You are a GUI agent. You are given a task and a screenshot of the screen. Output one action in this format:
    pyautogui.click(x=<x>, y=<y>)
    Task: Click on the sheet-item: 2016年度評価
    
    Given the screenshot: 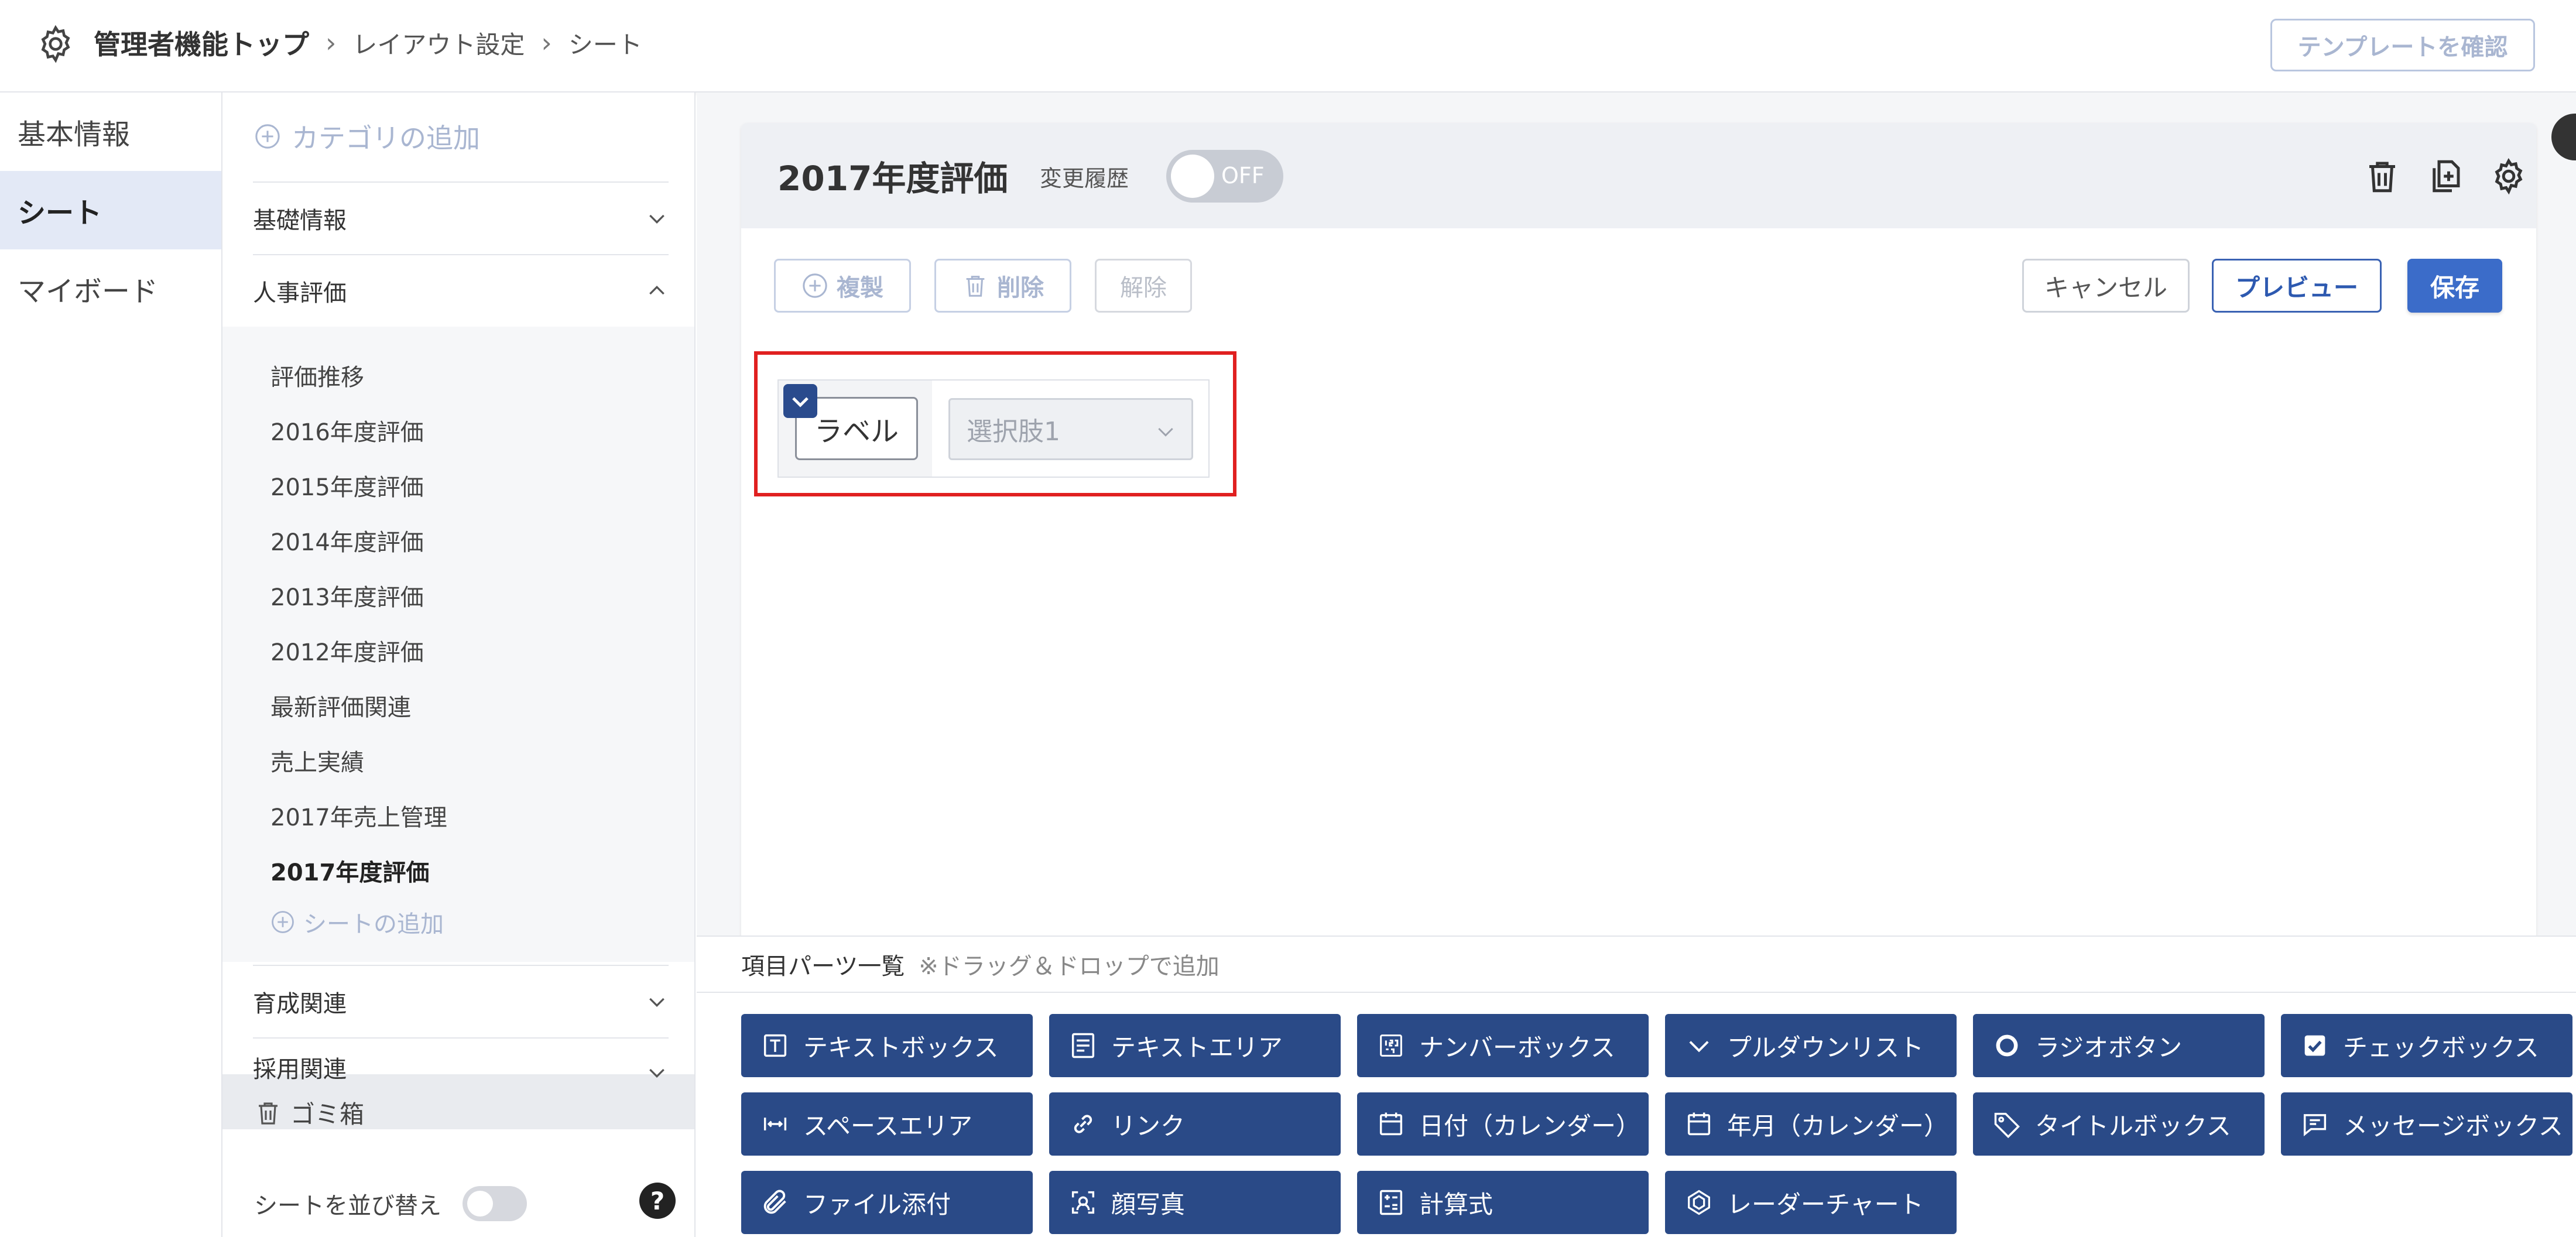 What is the action you would take?
    pyautogui.click(x=347, y=430)
    